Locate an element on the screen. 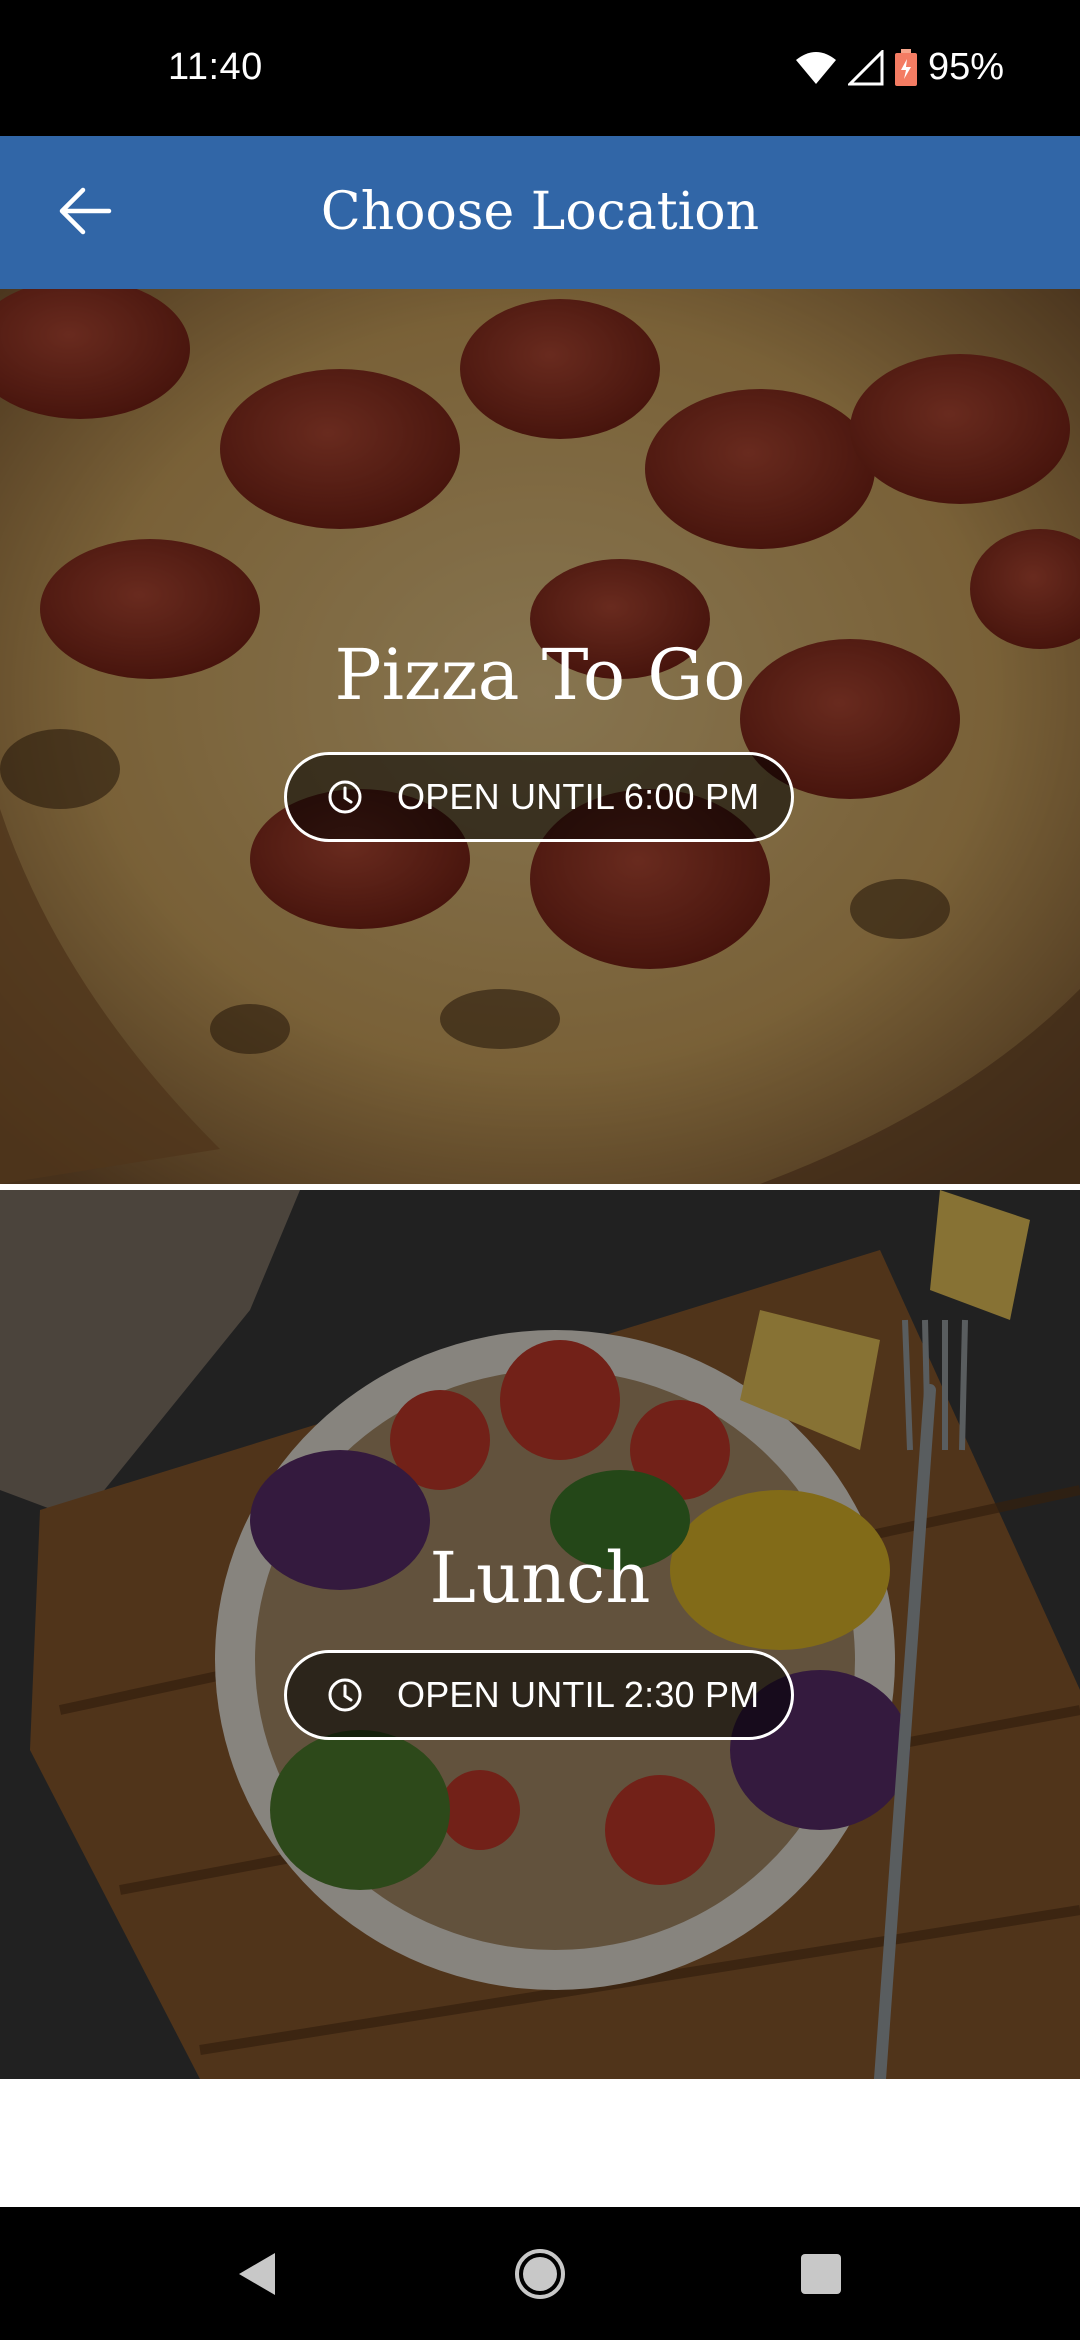 The width and height of the screenshot is (1080, 2340). nav-home-button is located at coordinates (540, 2276).